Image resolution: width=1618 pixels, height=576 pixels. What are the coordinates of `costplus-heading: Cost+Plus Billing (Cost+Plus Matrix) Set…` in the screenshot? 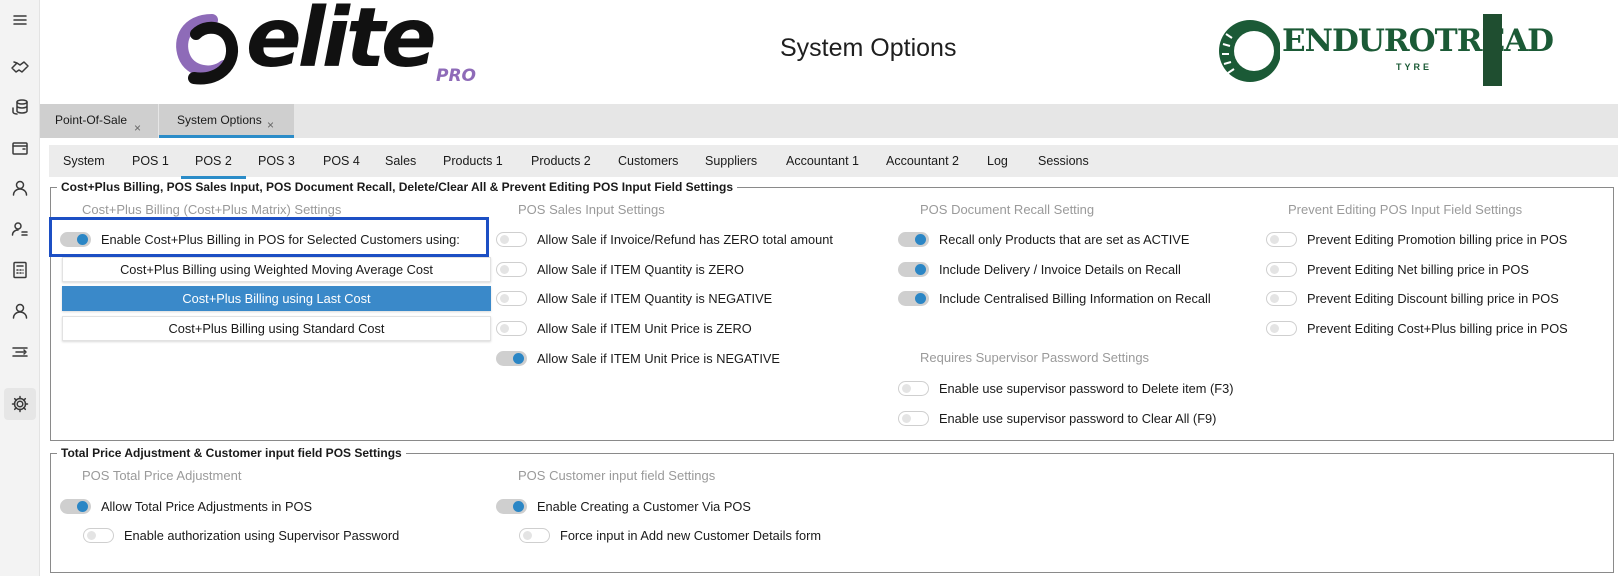 It's located at (212, 209).